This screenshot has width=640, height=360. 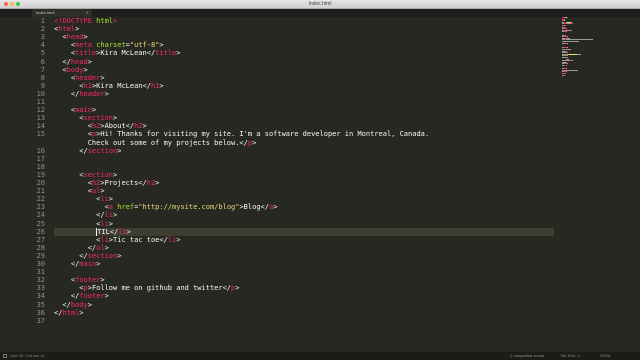 What do you see at coordinates (5, 356) in the screenshot?
I see `panel-toggle-icon` at bounding box center [5, 356].